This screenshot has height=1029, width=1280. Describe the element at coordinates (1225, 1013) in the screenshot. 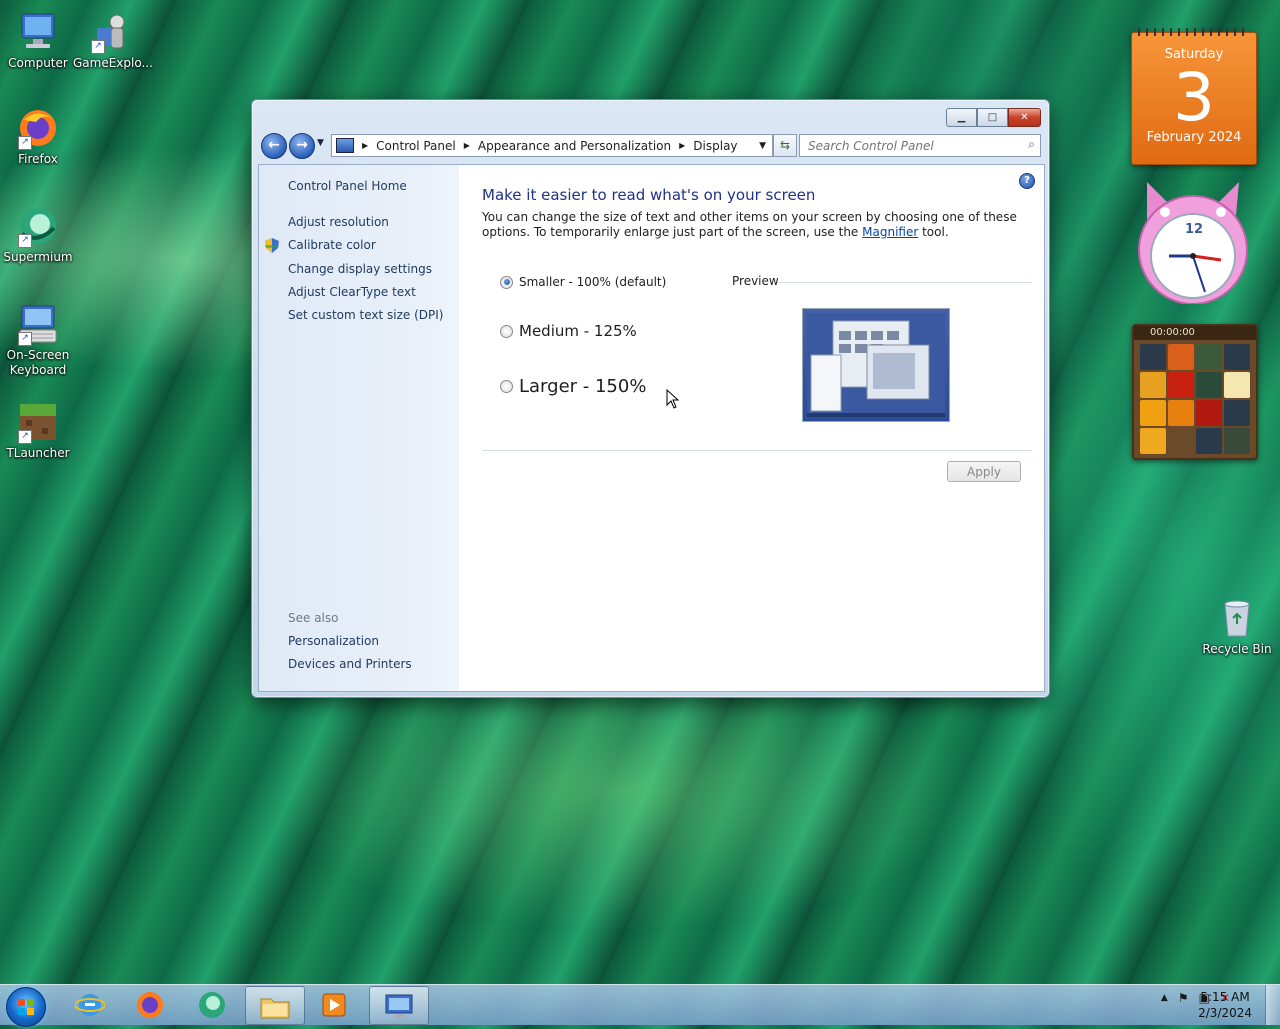

I see `taskbar-date: 2/3/2024` at that location.